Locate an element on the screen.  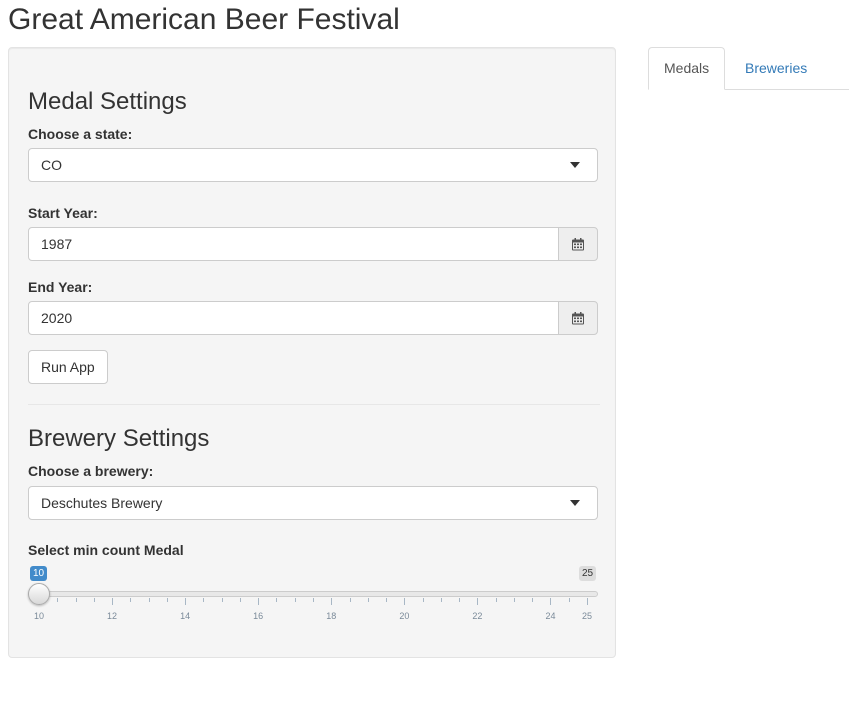
tab-medals: Medals is located at coordinates (687, 68).